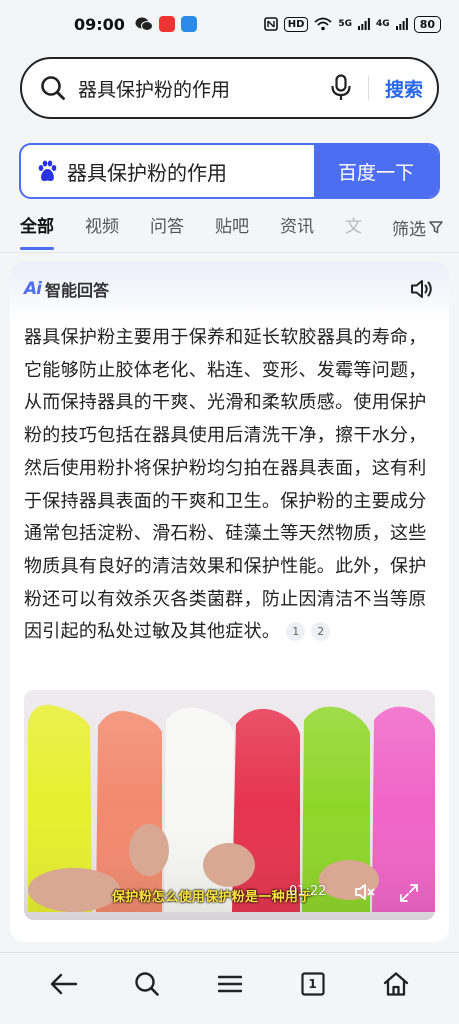 This screenshot has height=1024, width=459. I want to click on home-icon, so click(395, 983).